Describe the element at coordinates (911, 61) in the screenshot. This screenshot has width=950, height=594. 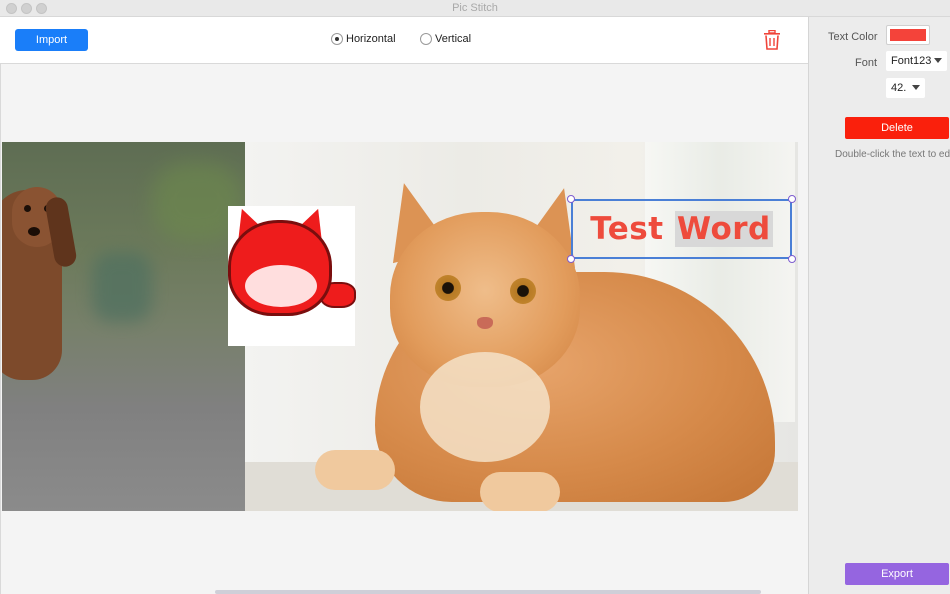
I see `font-select-value: Font123` at that location.